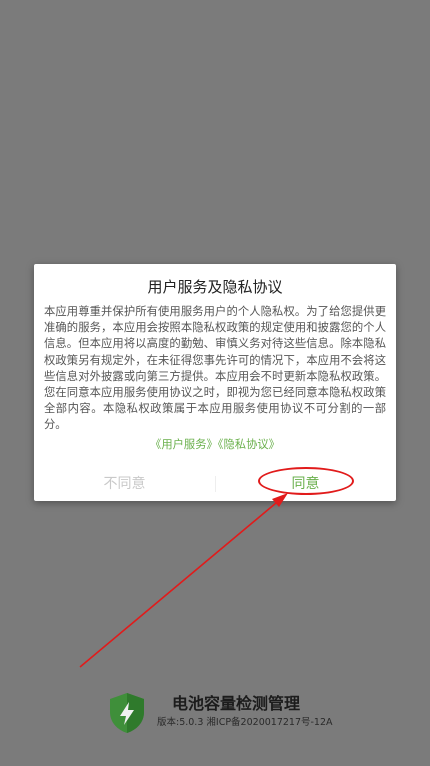  What do you see at coordinates (245, 722) in the screenshot?
I see `version-text: 版本:5.0.3 湘ICP备2020017217号-12A` at bounding box center [245, 722].